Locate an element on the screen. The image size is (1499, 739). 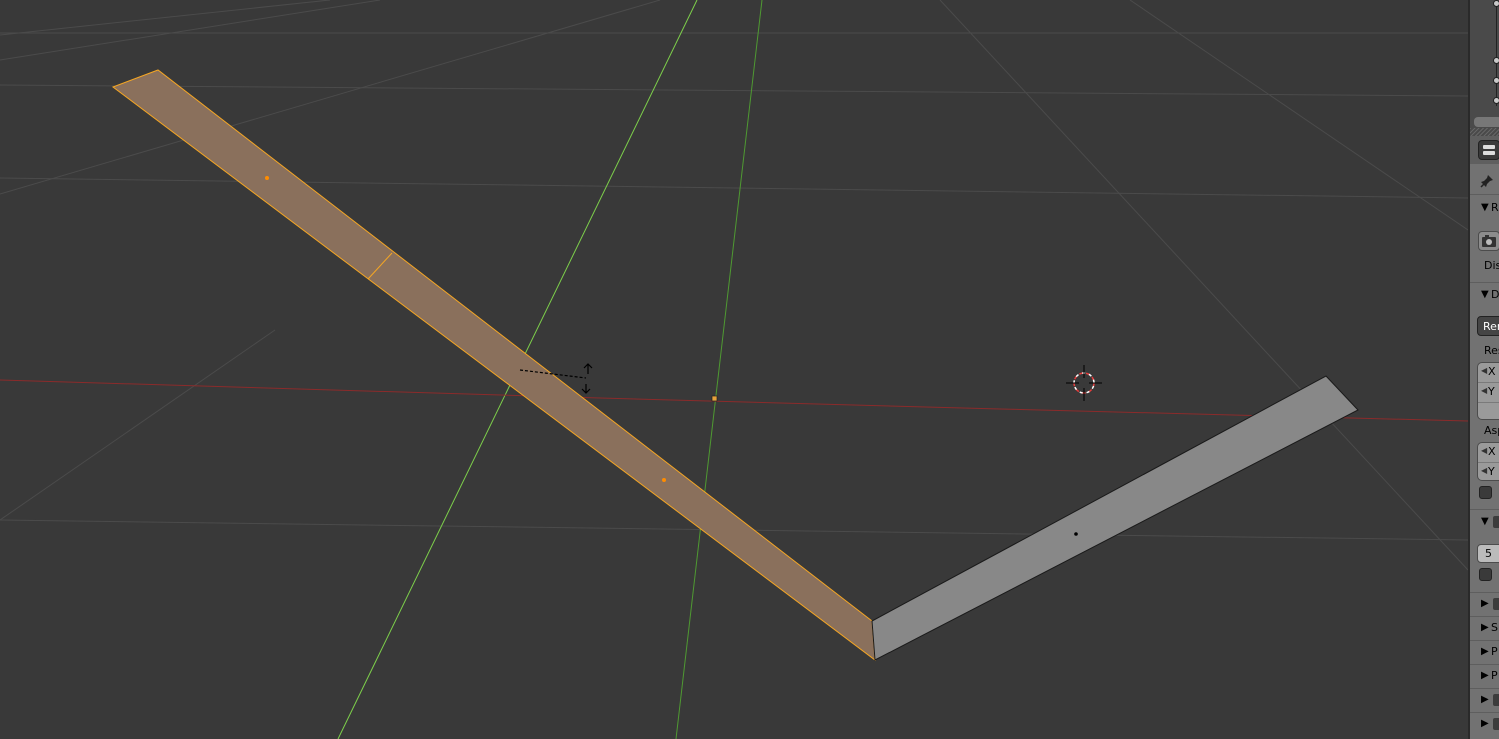
panel-header-antialiasing: ▼ is located at coordinates (1484, 527).